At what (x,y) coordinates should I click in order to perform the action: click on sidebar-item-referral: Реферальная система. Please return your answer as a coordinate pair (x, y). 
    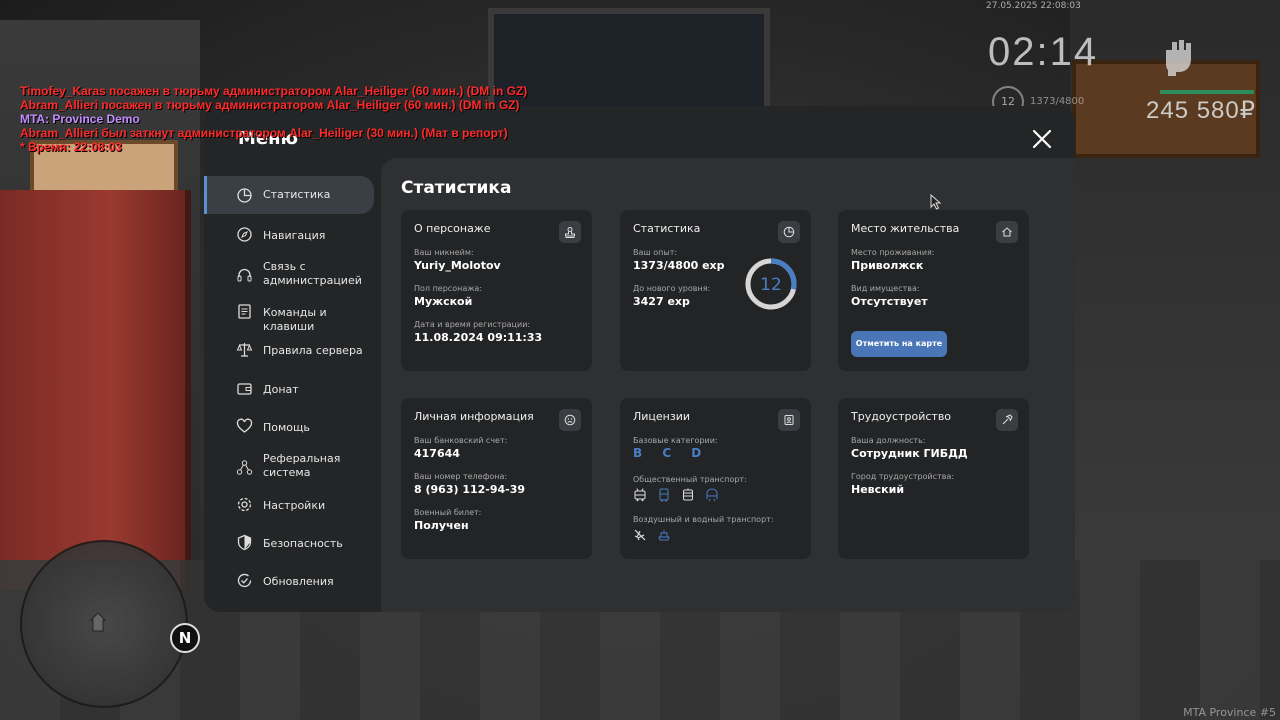
    Looking at the image, I should click on (289, 467).